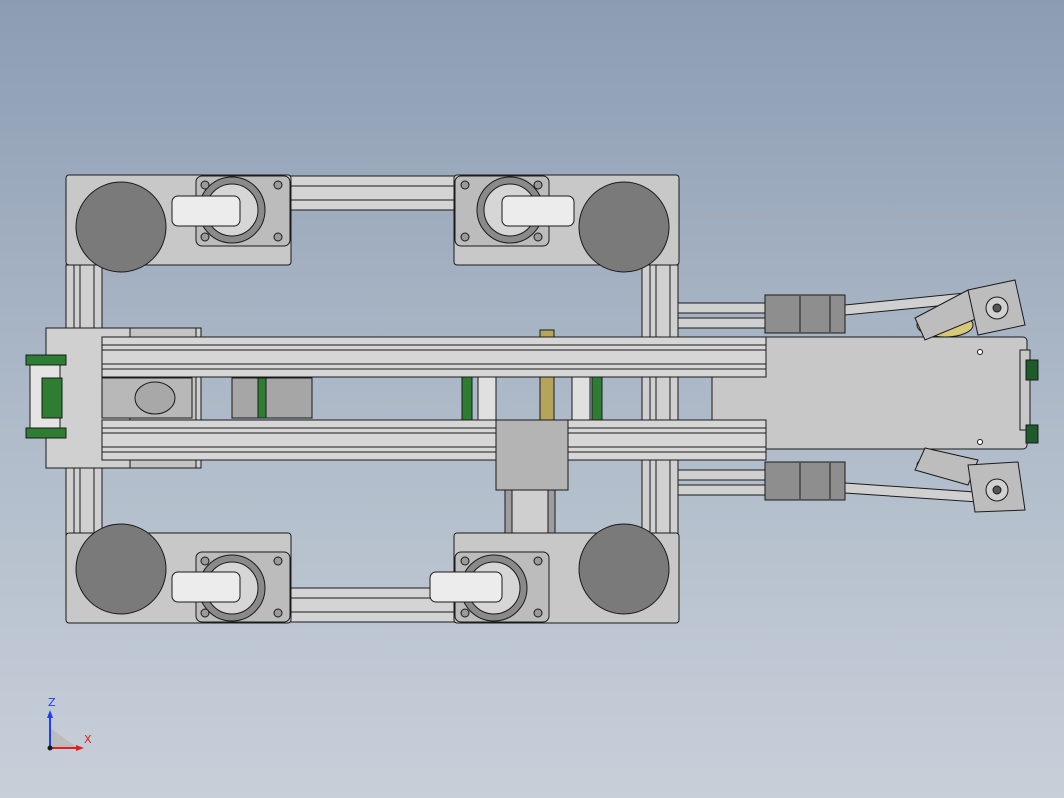 Image resolution: width=1064 pixels, height=798 pixels. What do you see at coordinates (624, 227) in the screenshot?
I see `omni-wheel-top-right` at bounding box center [624, 227].